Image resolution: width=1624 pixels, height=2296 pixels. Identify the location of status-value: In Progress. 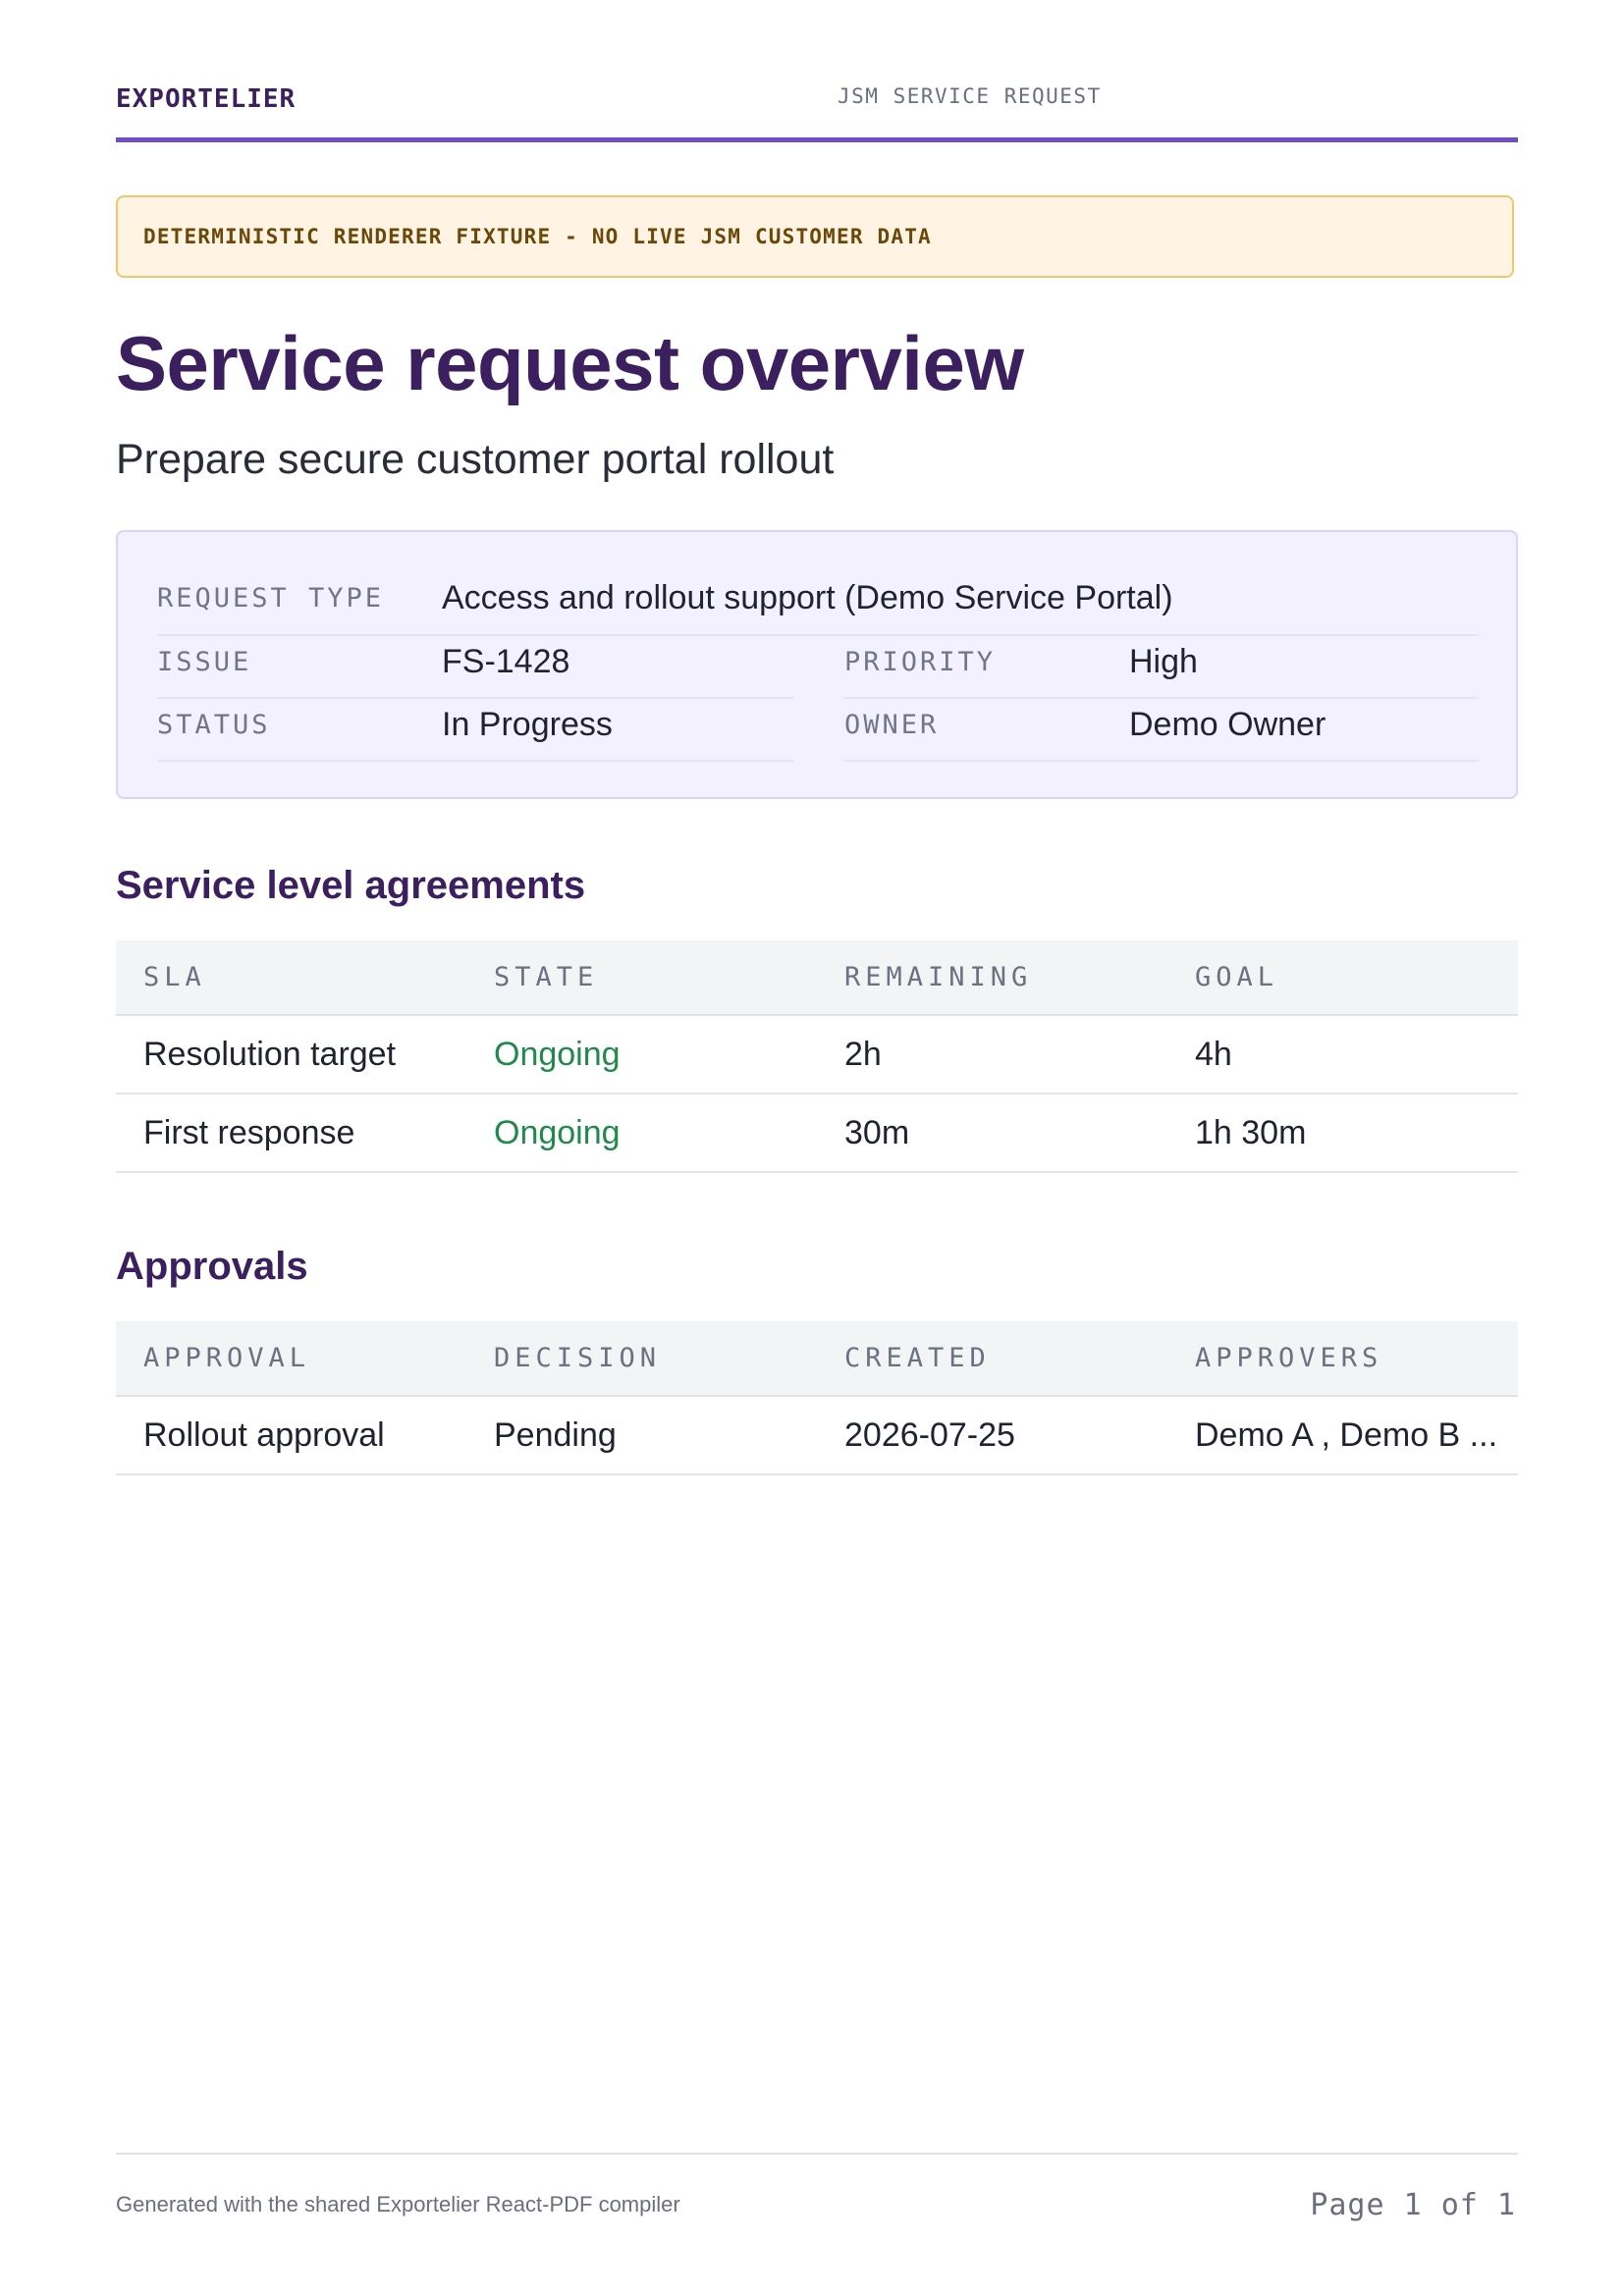
(527, 725).